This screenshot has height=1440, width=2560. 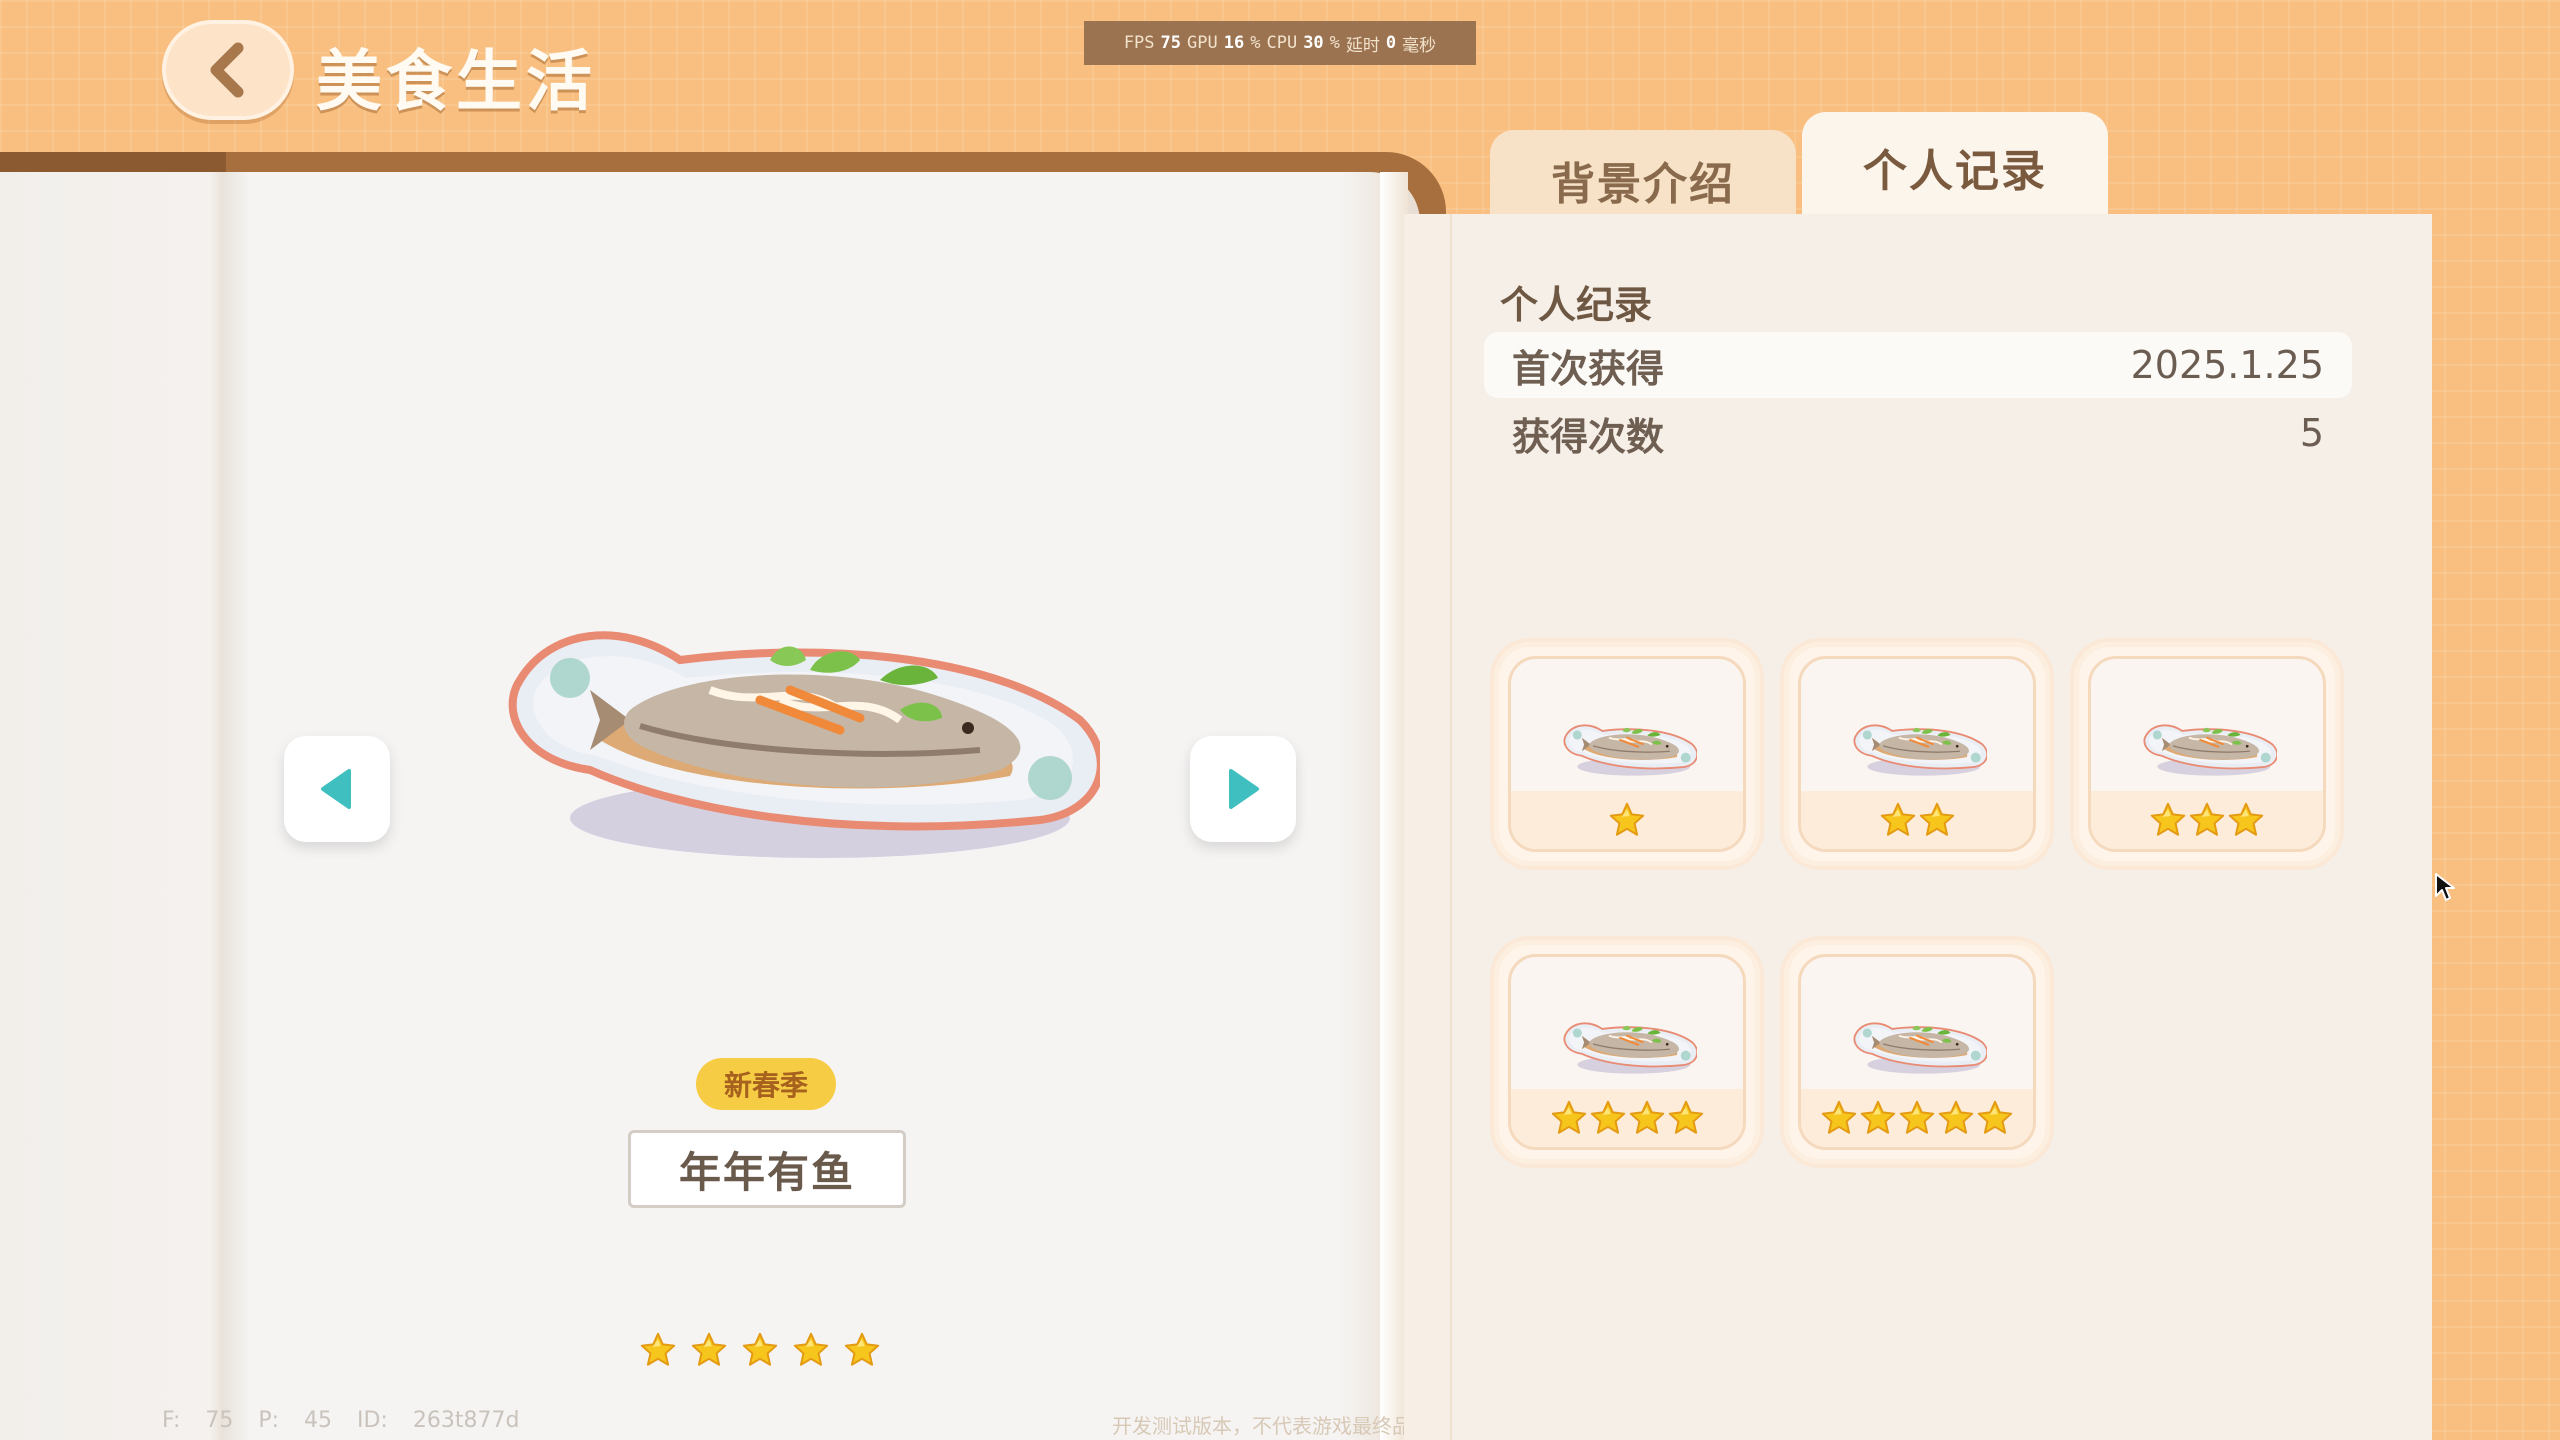 I want to click on record-value: 5, so click(x=2311, y=433).